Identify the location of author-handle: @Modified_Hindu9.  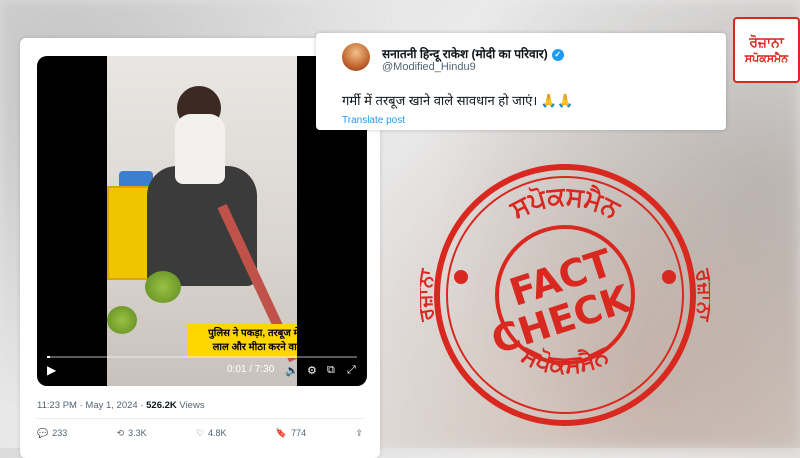
(429, 67).